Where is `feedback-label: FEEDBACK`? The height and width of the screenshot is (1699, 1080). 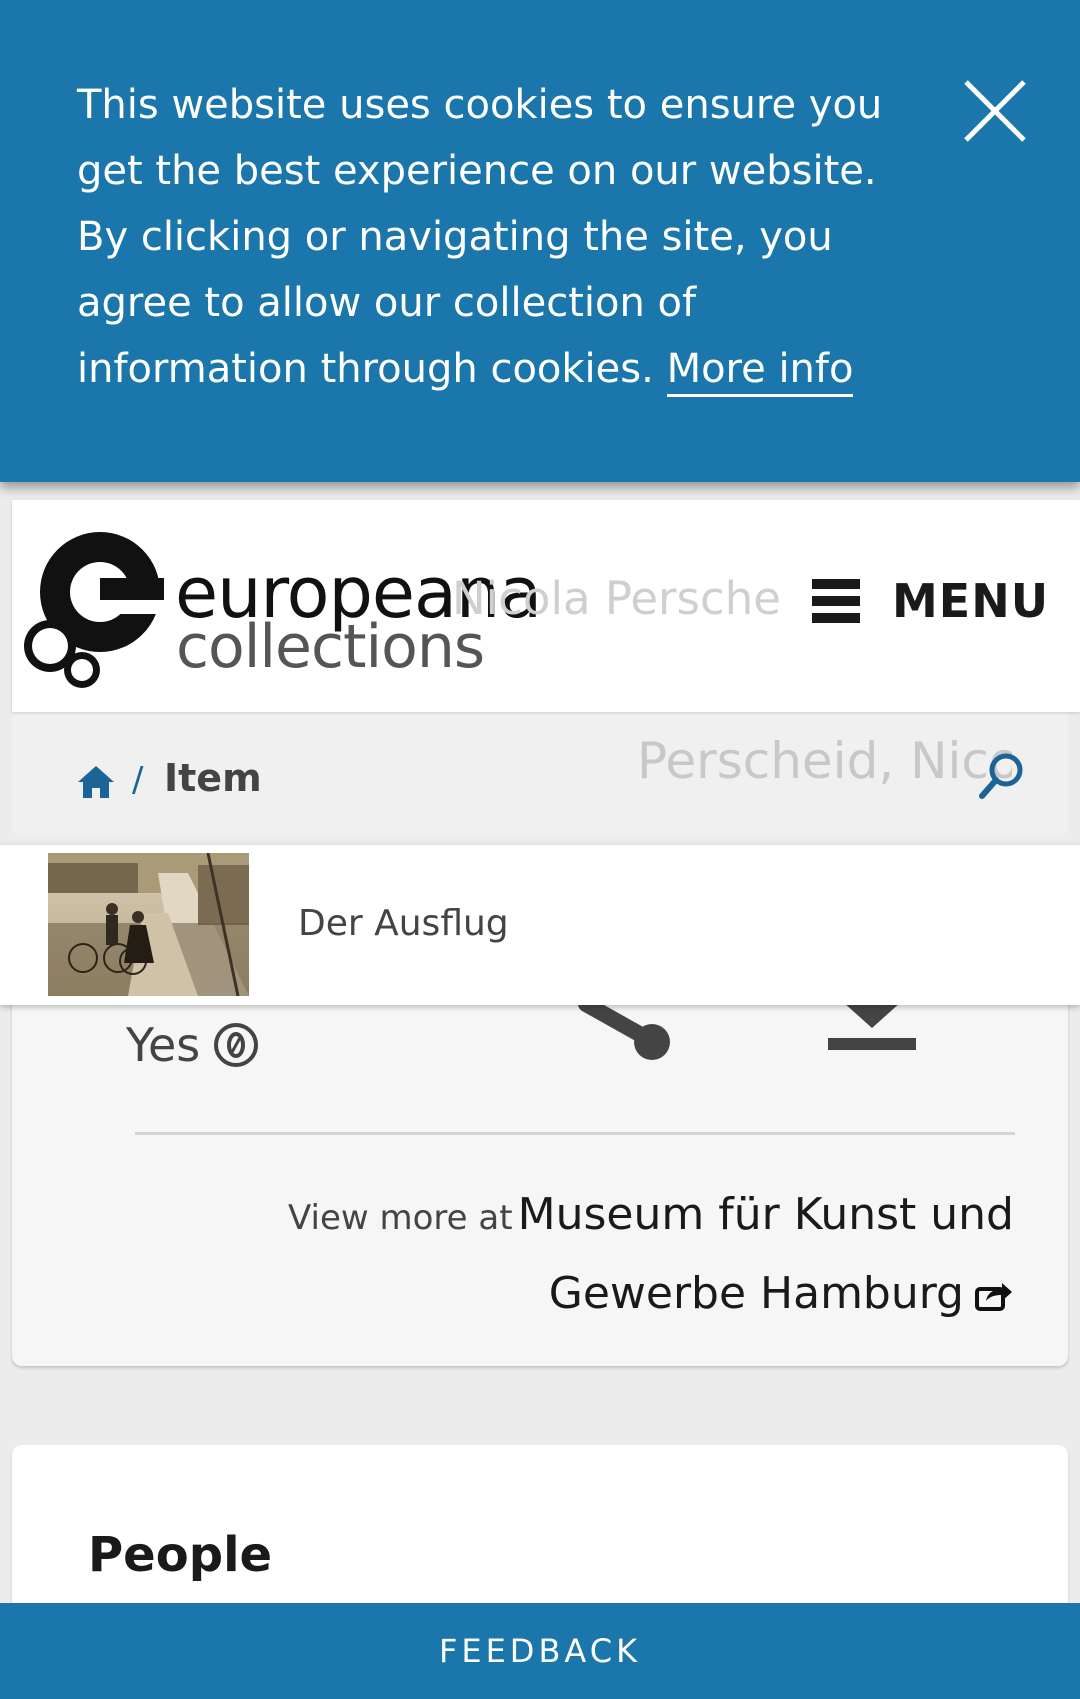 feedback-label: FEEDBACK is located at coordinates (540, 1651).